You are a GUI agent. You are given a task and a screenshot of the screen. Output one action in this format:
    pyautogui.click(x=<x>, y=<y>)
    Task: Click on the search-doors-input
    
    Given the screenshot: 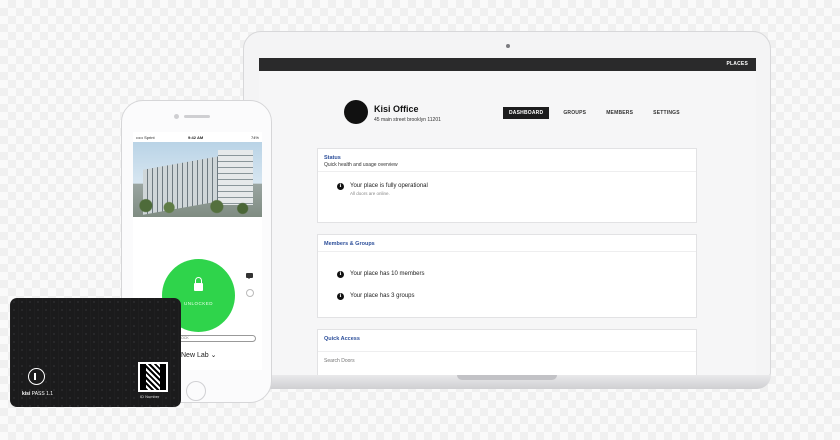 What is the action you would take?
    pyautogui.click(x=507, y=360)
    